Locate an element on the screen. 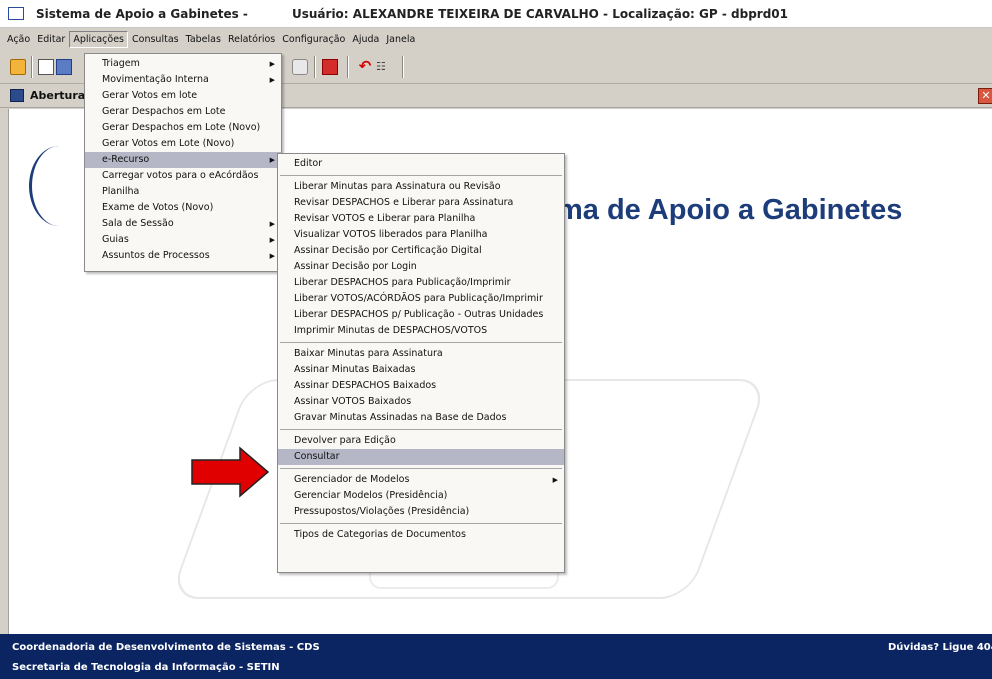  stop-icon is located at coordinates (330, 67).